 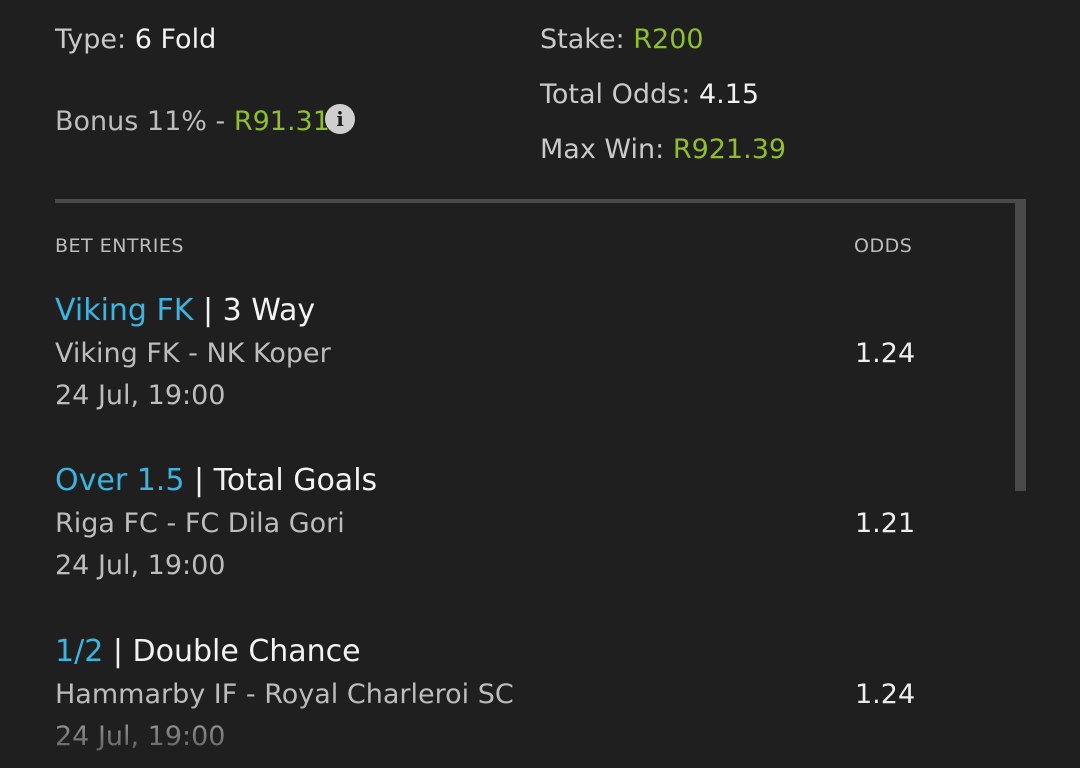 I want to click on odds-header: ODDS, so click(x=883, y=246).